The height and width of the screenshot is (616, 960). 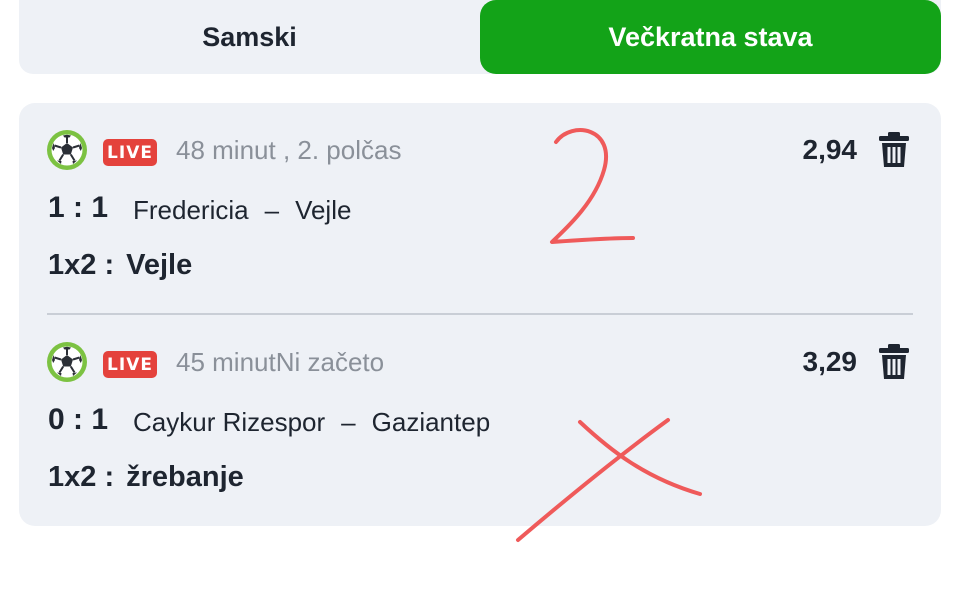 I want to click on bet-type-tabs: Samski Večkratna stava, so click(x=480, y=37).